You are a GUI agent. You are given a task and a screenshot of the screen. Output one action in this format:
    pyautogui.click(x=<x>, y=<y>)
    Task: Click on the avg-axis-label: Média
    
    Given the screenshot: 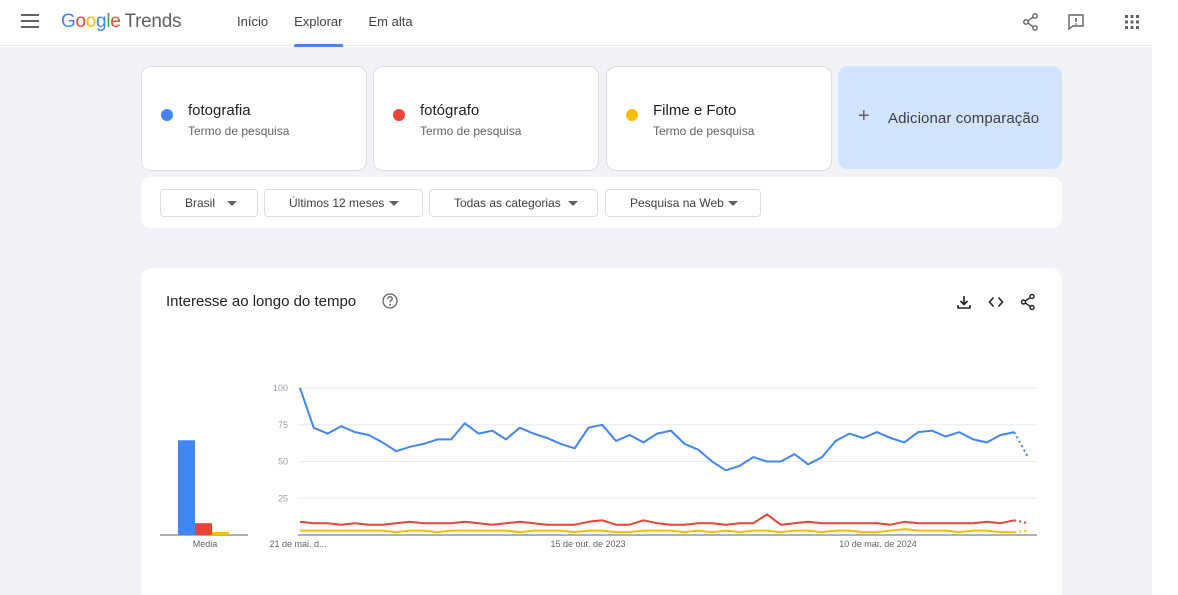 What is the action you would take?
    pyautogui.click(x=205, y=544)
    